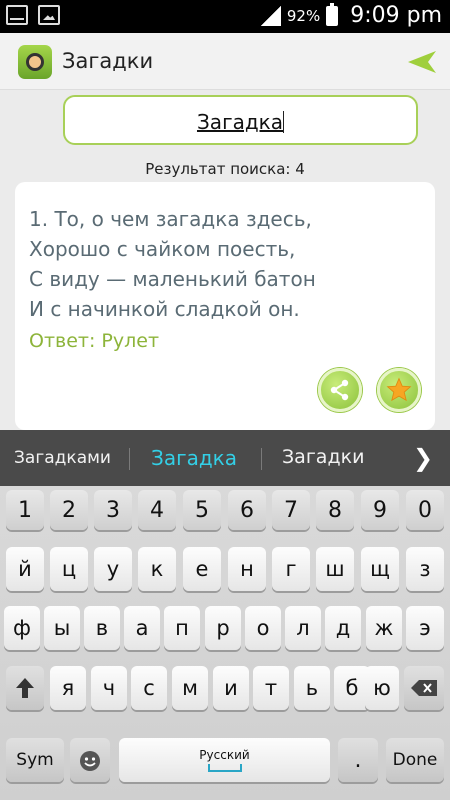 The image size is (450, 800). What do you see at coordinates (157, 510) in the screenshot?
I see `key: 4` at bounding box center [157, 510].